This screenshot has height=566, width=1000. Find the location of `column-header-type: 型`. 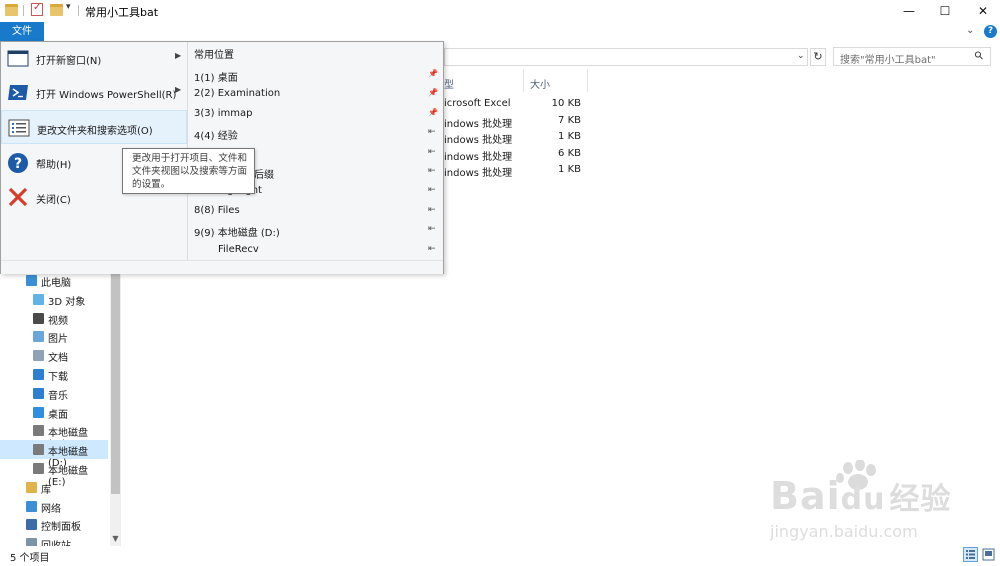

column-header-type: 型 is located at coordinates (449, 83).